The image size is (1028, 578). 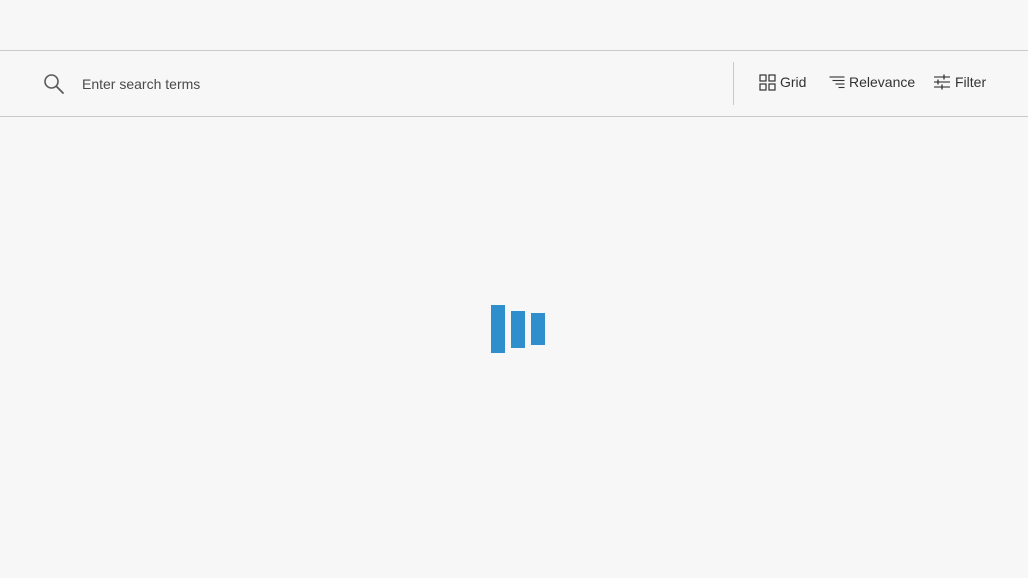 I want to click on grid-view-label: Grid, so click(x=793, y=82).